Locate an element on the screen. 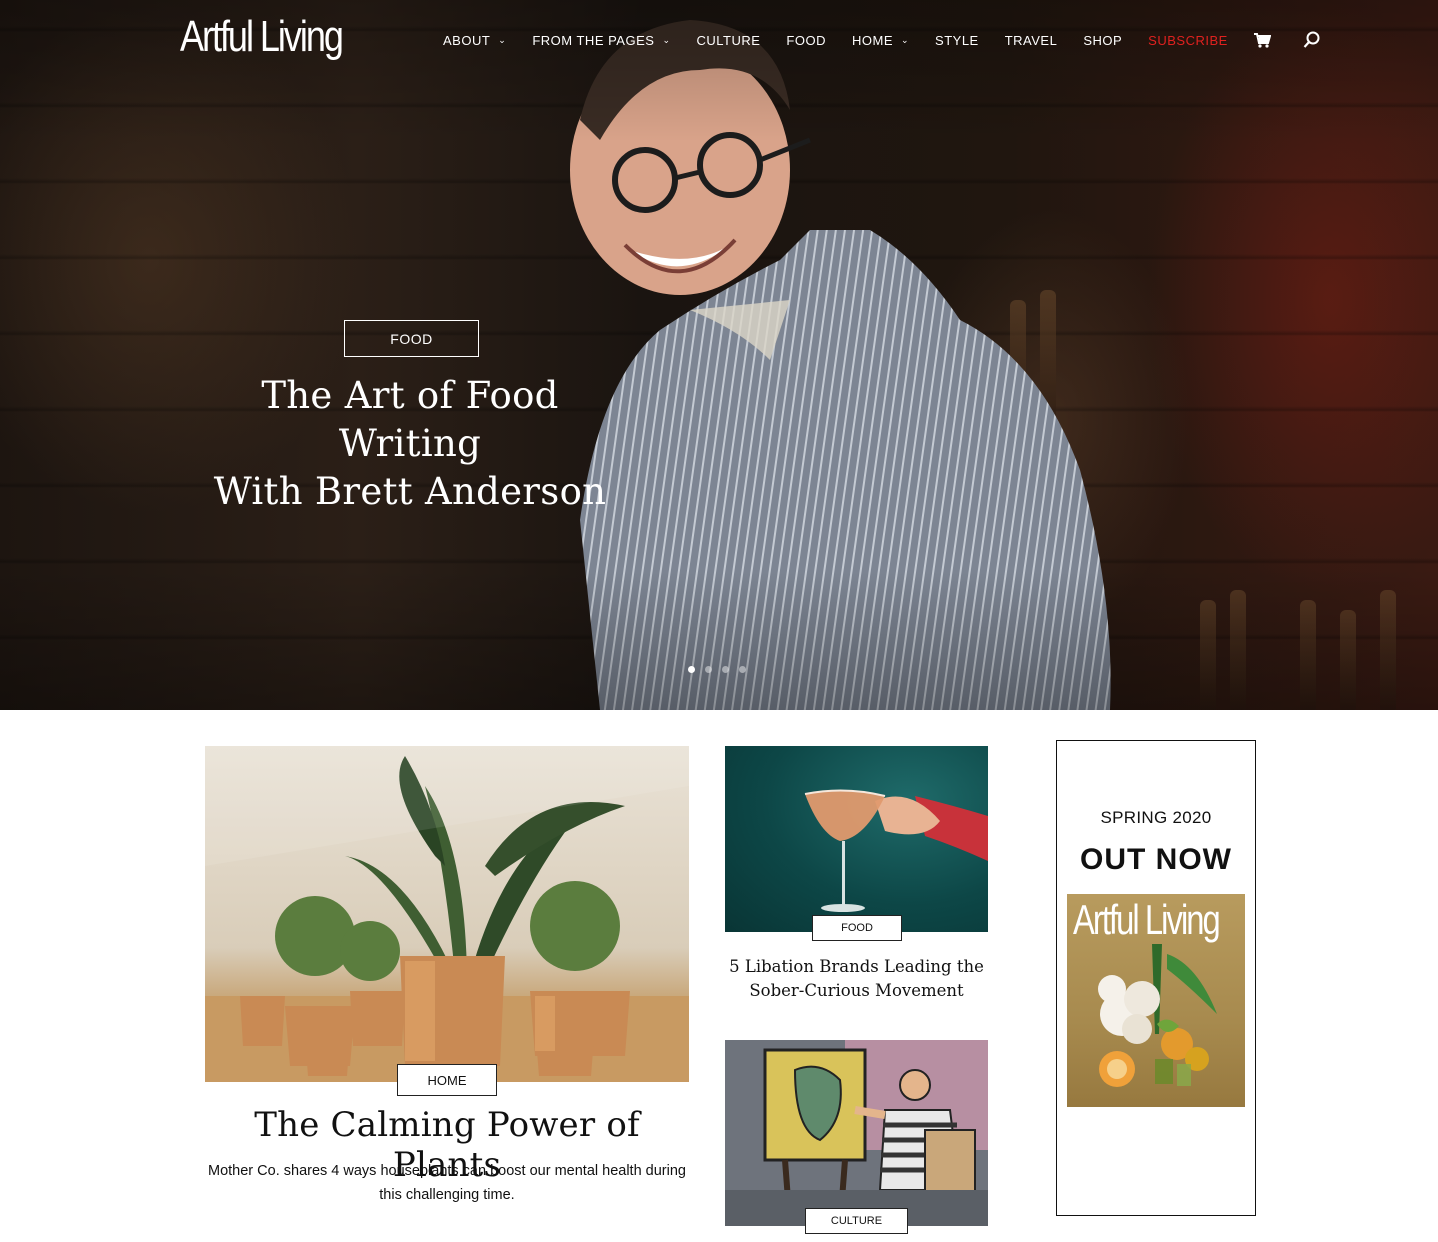 Image resolution: width=1438 pixels, height=1242 pixels. nav-item-from-the-pages: FROM THE PAGES ⌄ is located at coordinates (601, 40).